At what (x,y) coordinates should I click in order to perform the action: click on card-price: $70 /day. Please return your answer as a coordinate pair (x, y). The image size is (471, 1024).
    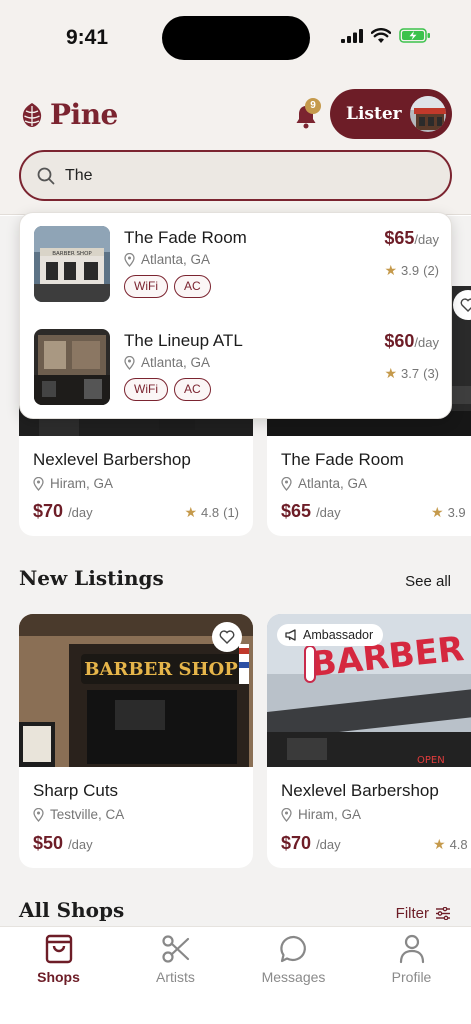
    Looking at the image, I should click on (63, 511).